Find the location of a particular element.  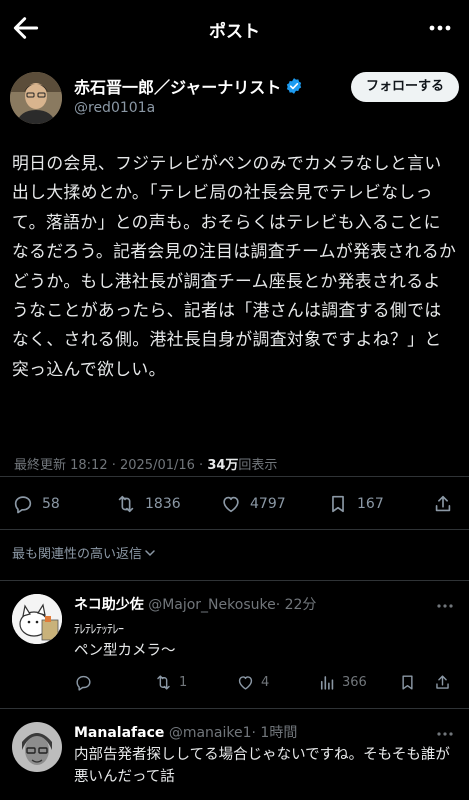

reply-count: 58 is located at coordinates (51, 504).